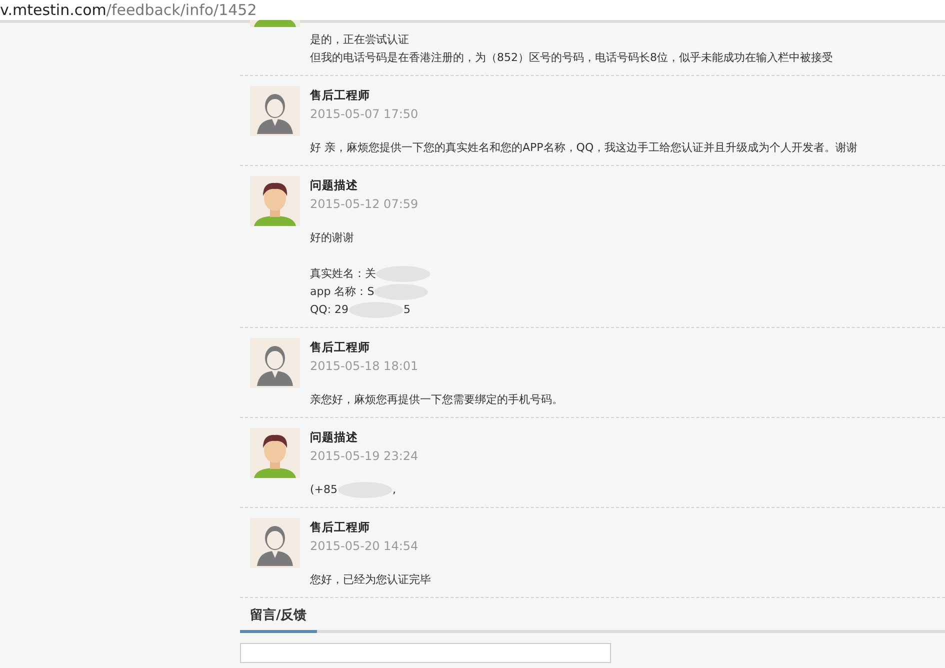 This screenshot has height=668, width=945. I want to click on message-text: 是的，正在尝试认证, so click(359, 40).